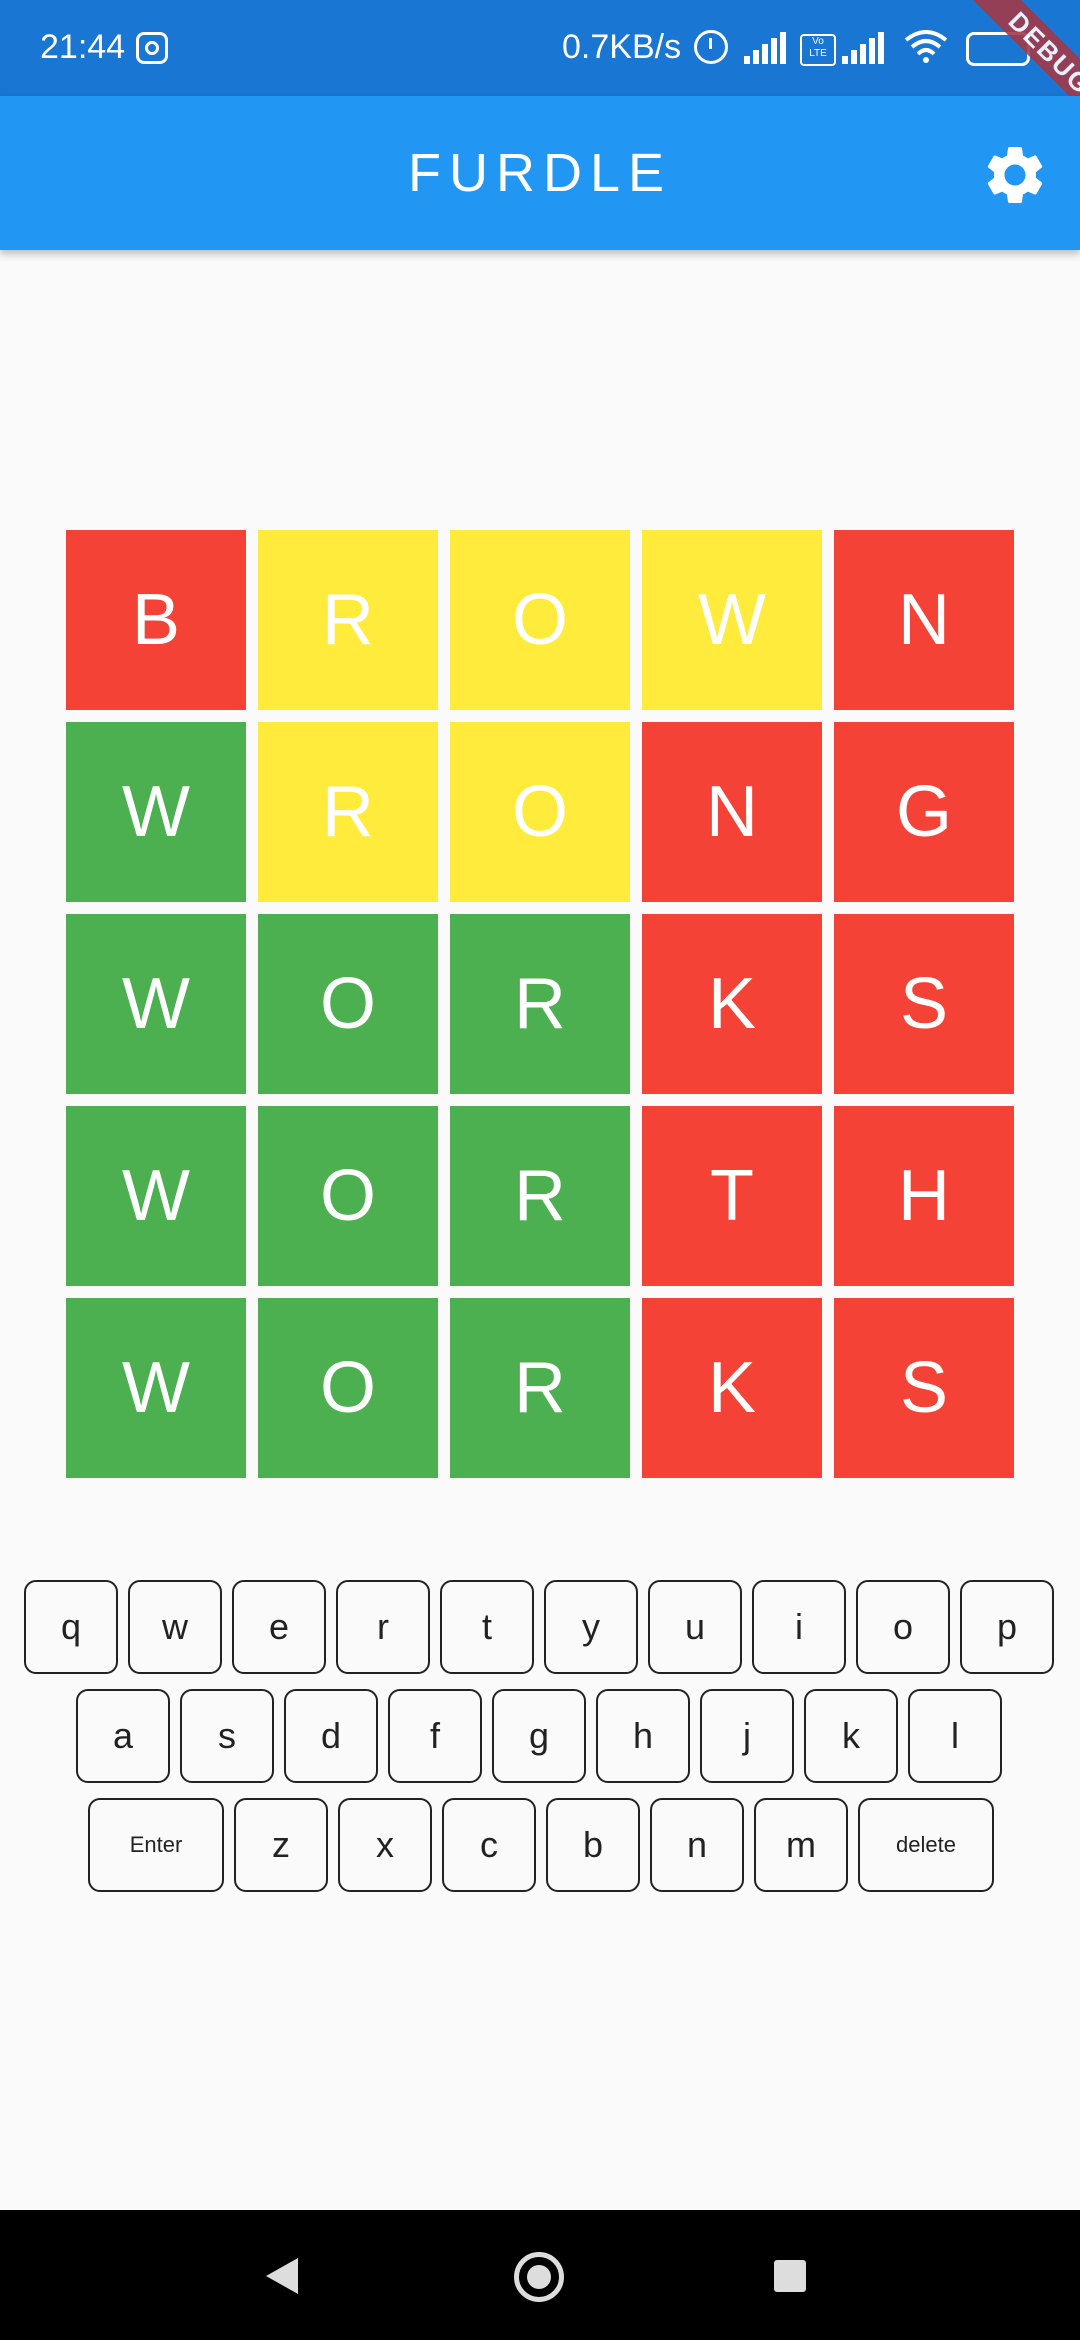 Image resolution: width=1080 pixels, height=2340 pixels. I want to click on enter-key: Enter, so click(156, 1845).